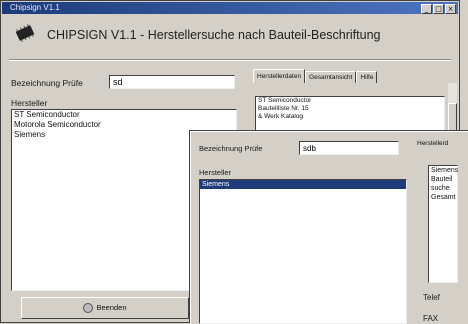 The width and height of the screenshot is (468, 324). What do you see at coordinates (281, 116) in the screenshot?
I see `detail-line: & Werk Katalog` at bounding box center [281, 116].